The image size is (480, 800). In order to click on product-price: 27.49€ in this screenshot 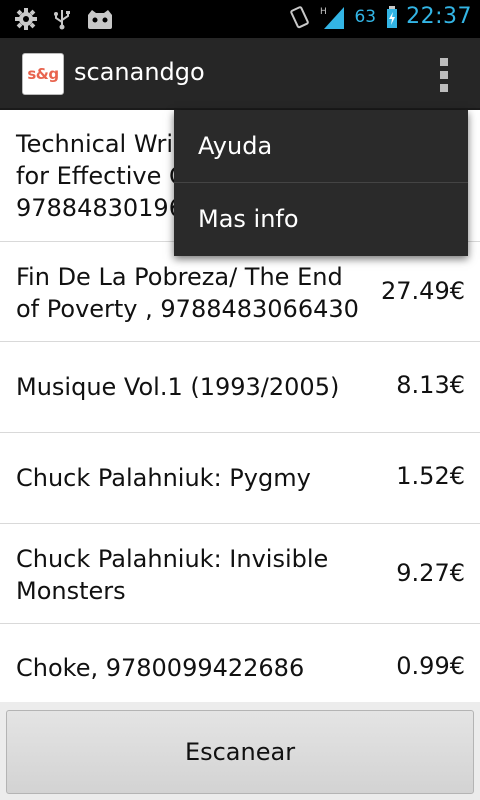, I will do `click(423, 291)`.